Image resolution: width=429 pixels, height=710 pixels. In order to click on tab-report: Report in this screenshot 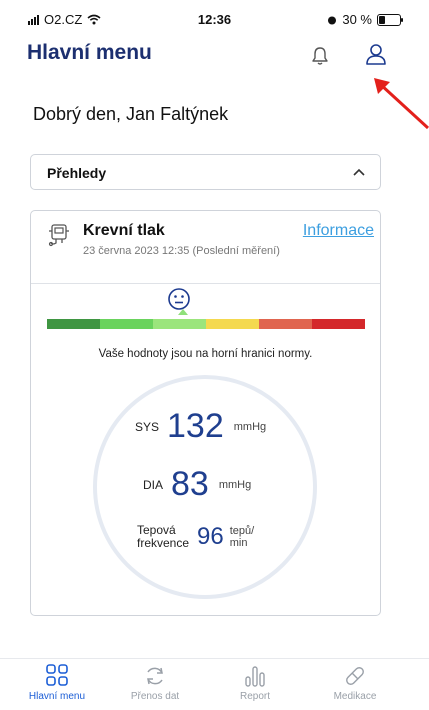, I will do `click(255, 680)`.